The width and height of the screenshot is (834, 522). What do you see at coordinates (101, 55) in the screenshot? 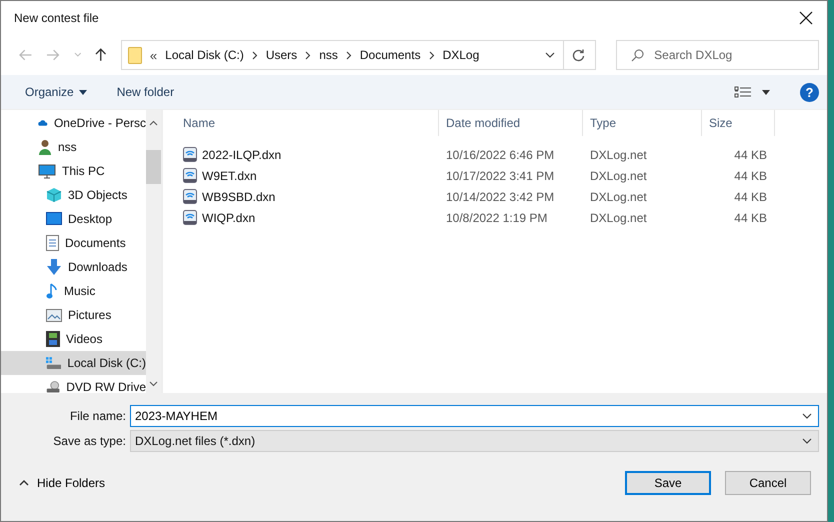
I see `up-arrow-icon` at bounding box center [101, 55].